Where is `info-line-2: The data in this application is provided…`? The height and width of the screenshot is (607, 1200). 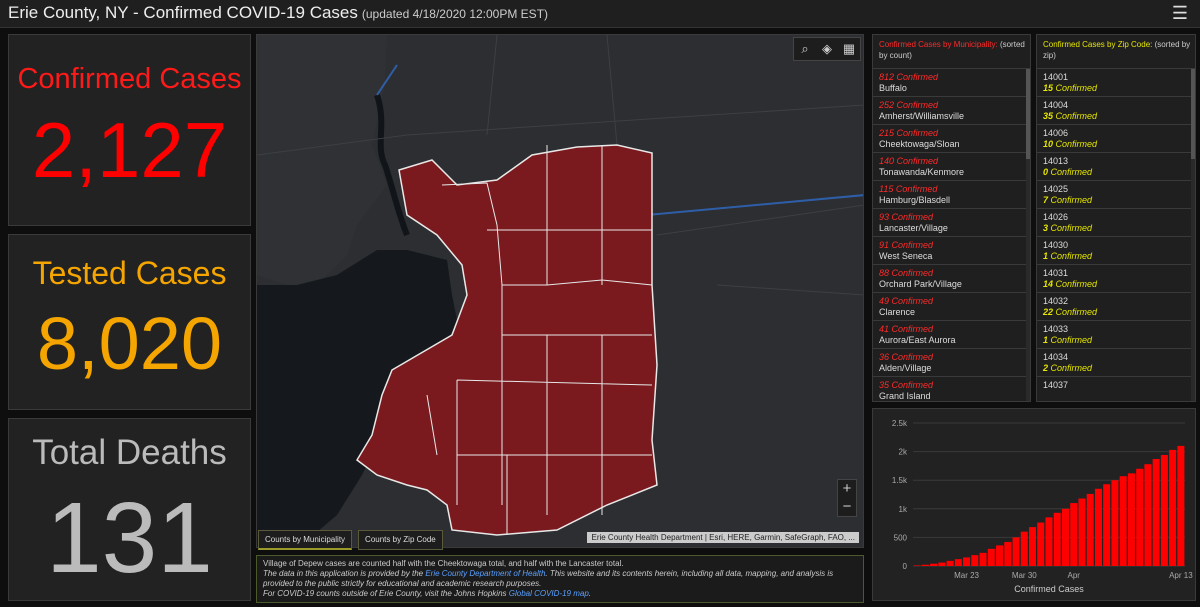 info-line-2: The data in this application is provided… is located at coordinates (560, 579).